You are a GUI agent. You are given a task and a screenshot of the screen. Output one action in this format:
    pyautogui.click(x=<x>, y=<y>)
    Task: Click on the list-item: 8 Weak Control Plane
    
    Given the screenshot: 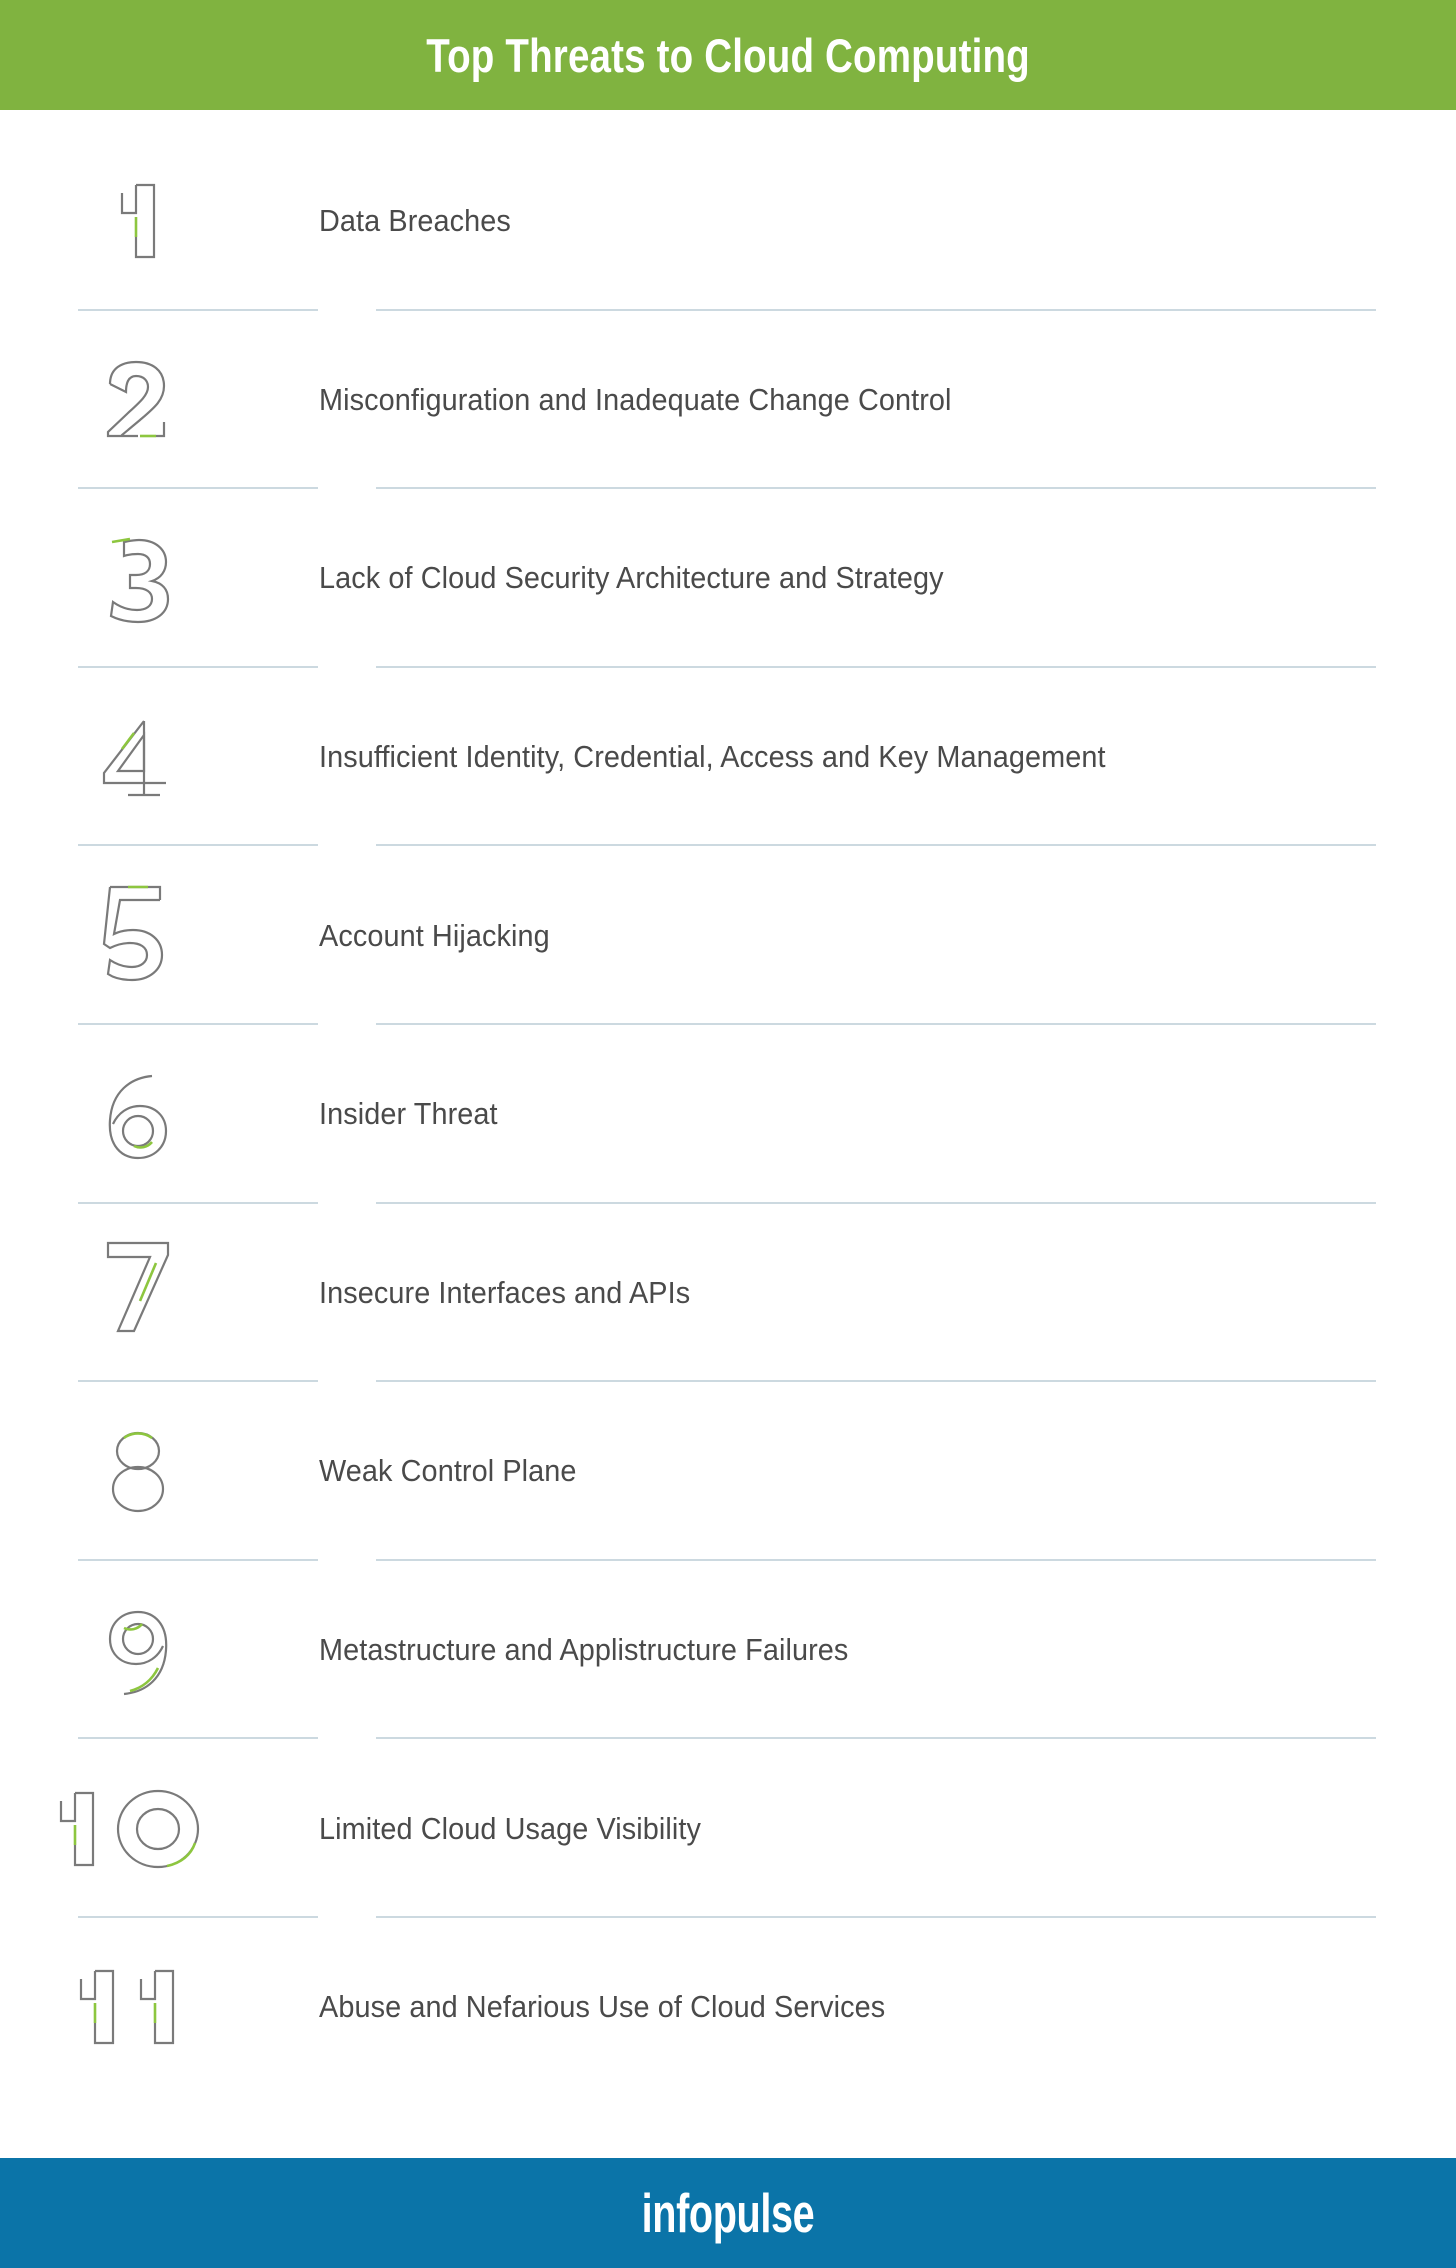 What is the action you would take?
    pyautogui.click(x=728, y=1471)
    